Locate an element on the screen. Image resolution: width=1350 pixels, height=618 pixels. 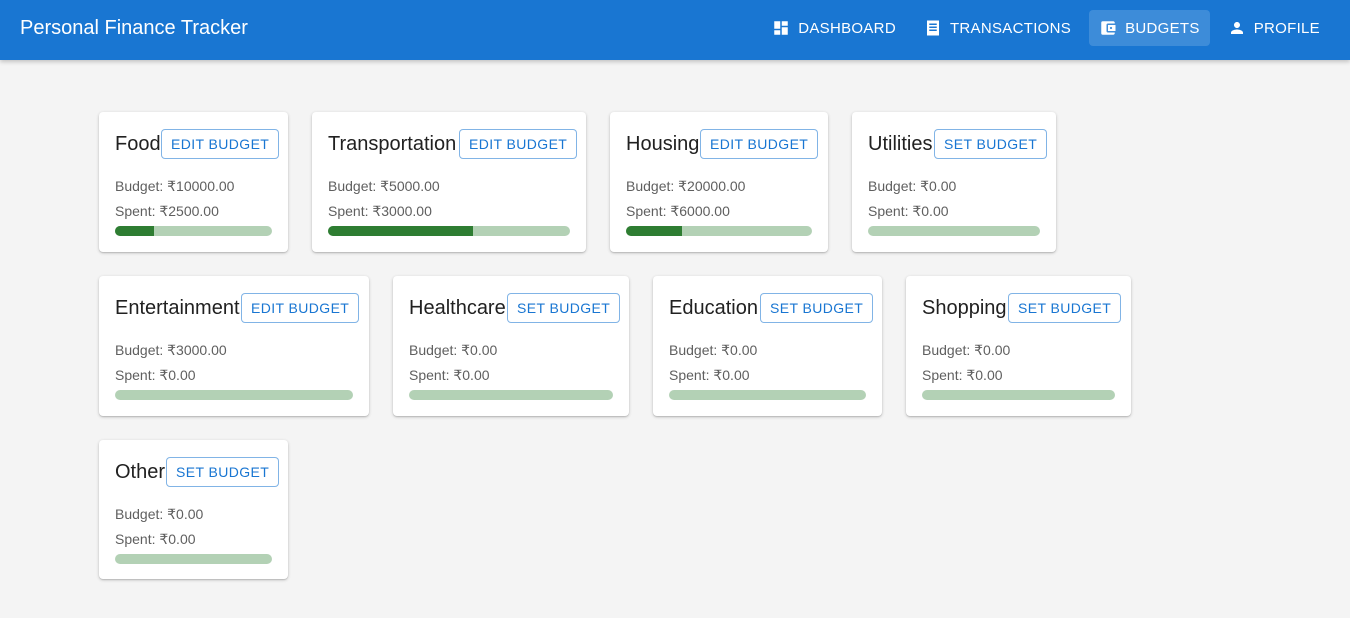
main-nav: DASHBOARD TRANSACTIONS BUDGETS PROFILE is located at coordinates (1046, 28).